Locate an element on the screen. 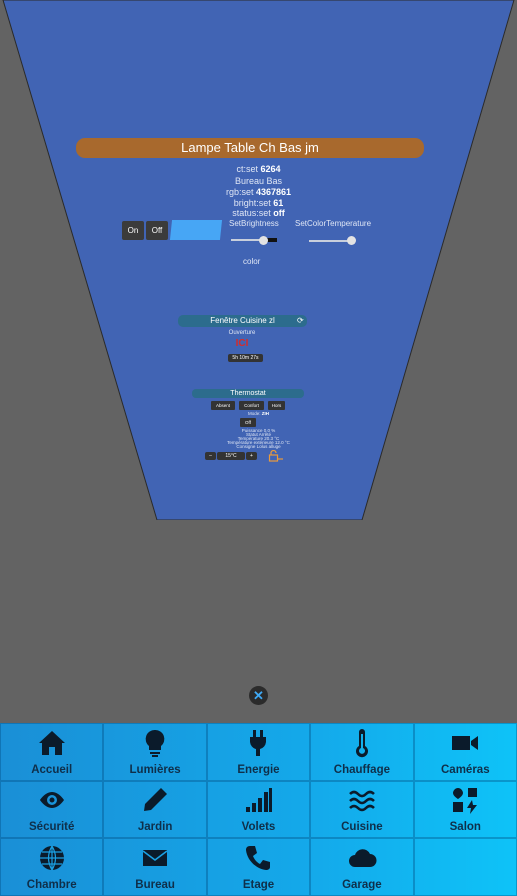  setpoint-minus-button: – is located at coordinates (210, 456).